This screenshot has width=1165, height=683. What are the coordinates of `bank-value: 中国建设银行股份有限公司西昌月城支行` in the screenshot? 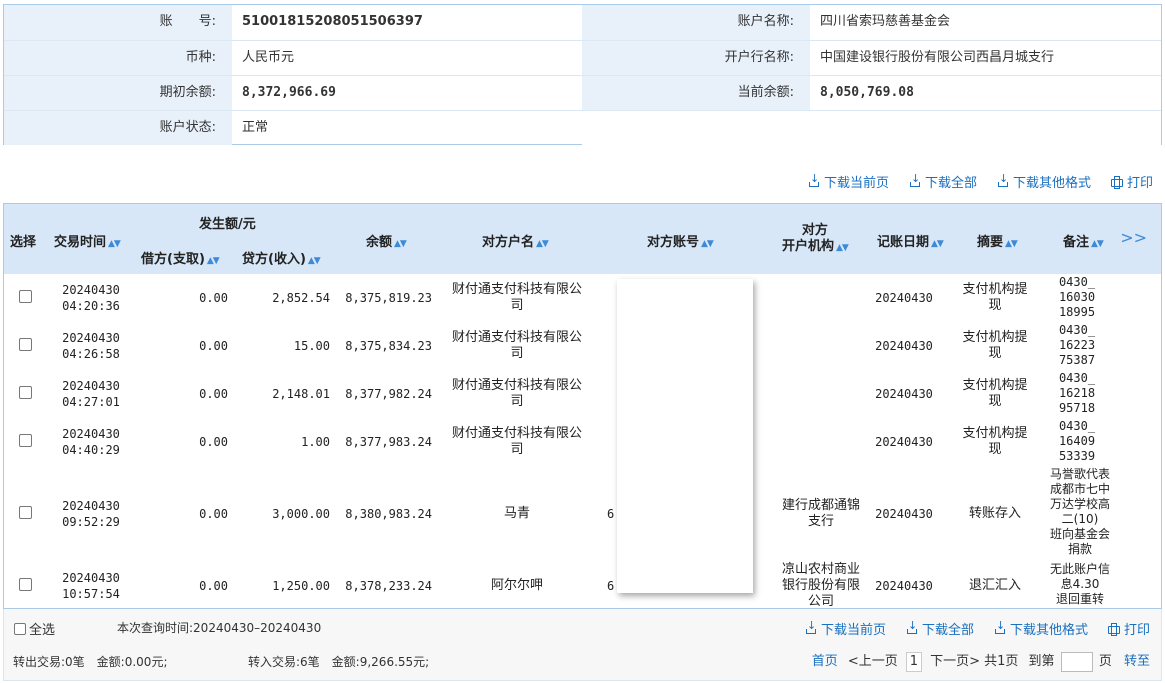 It's located at (937, 57).